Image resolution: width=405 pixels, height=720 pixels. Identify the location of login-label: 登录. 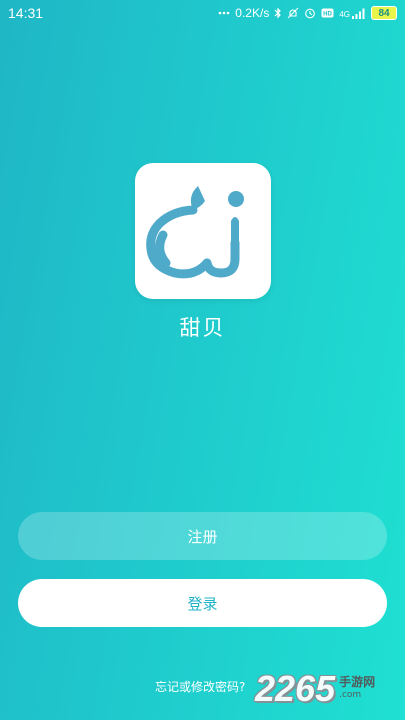
(202, 603).